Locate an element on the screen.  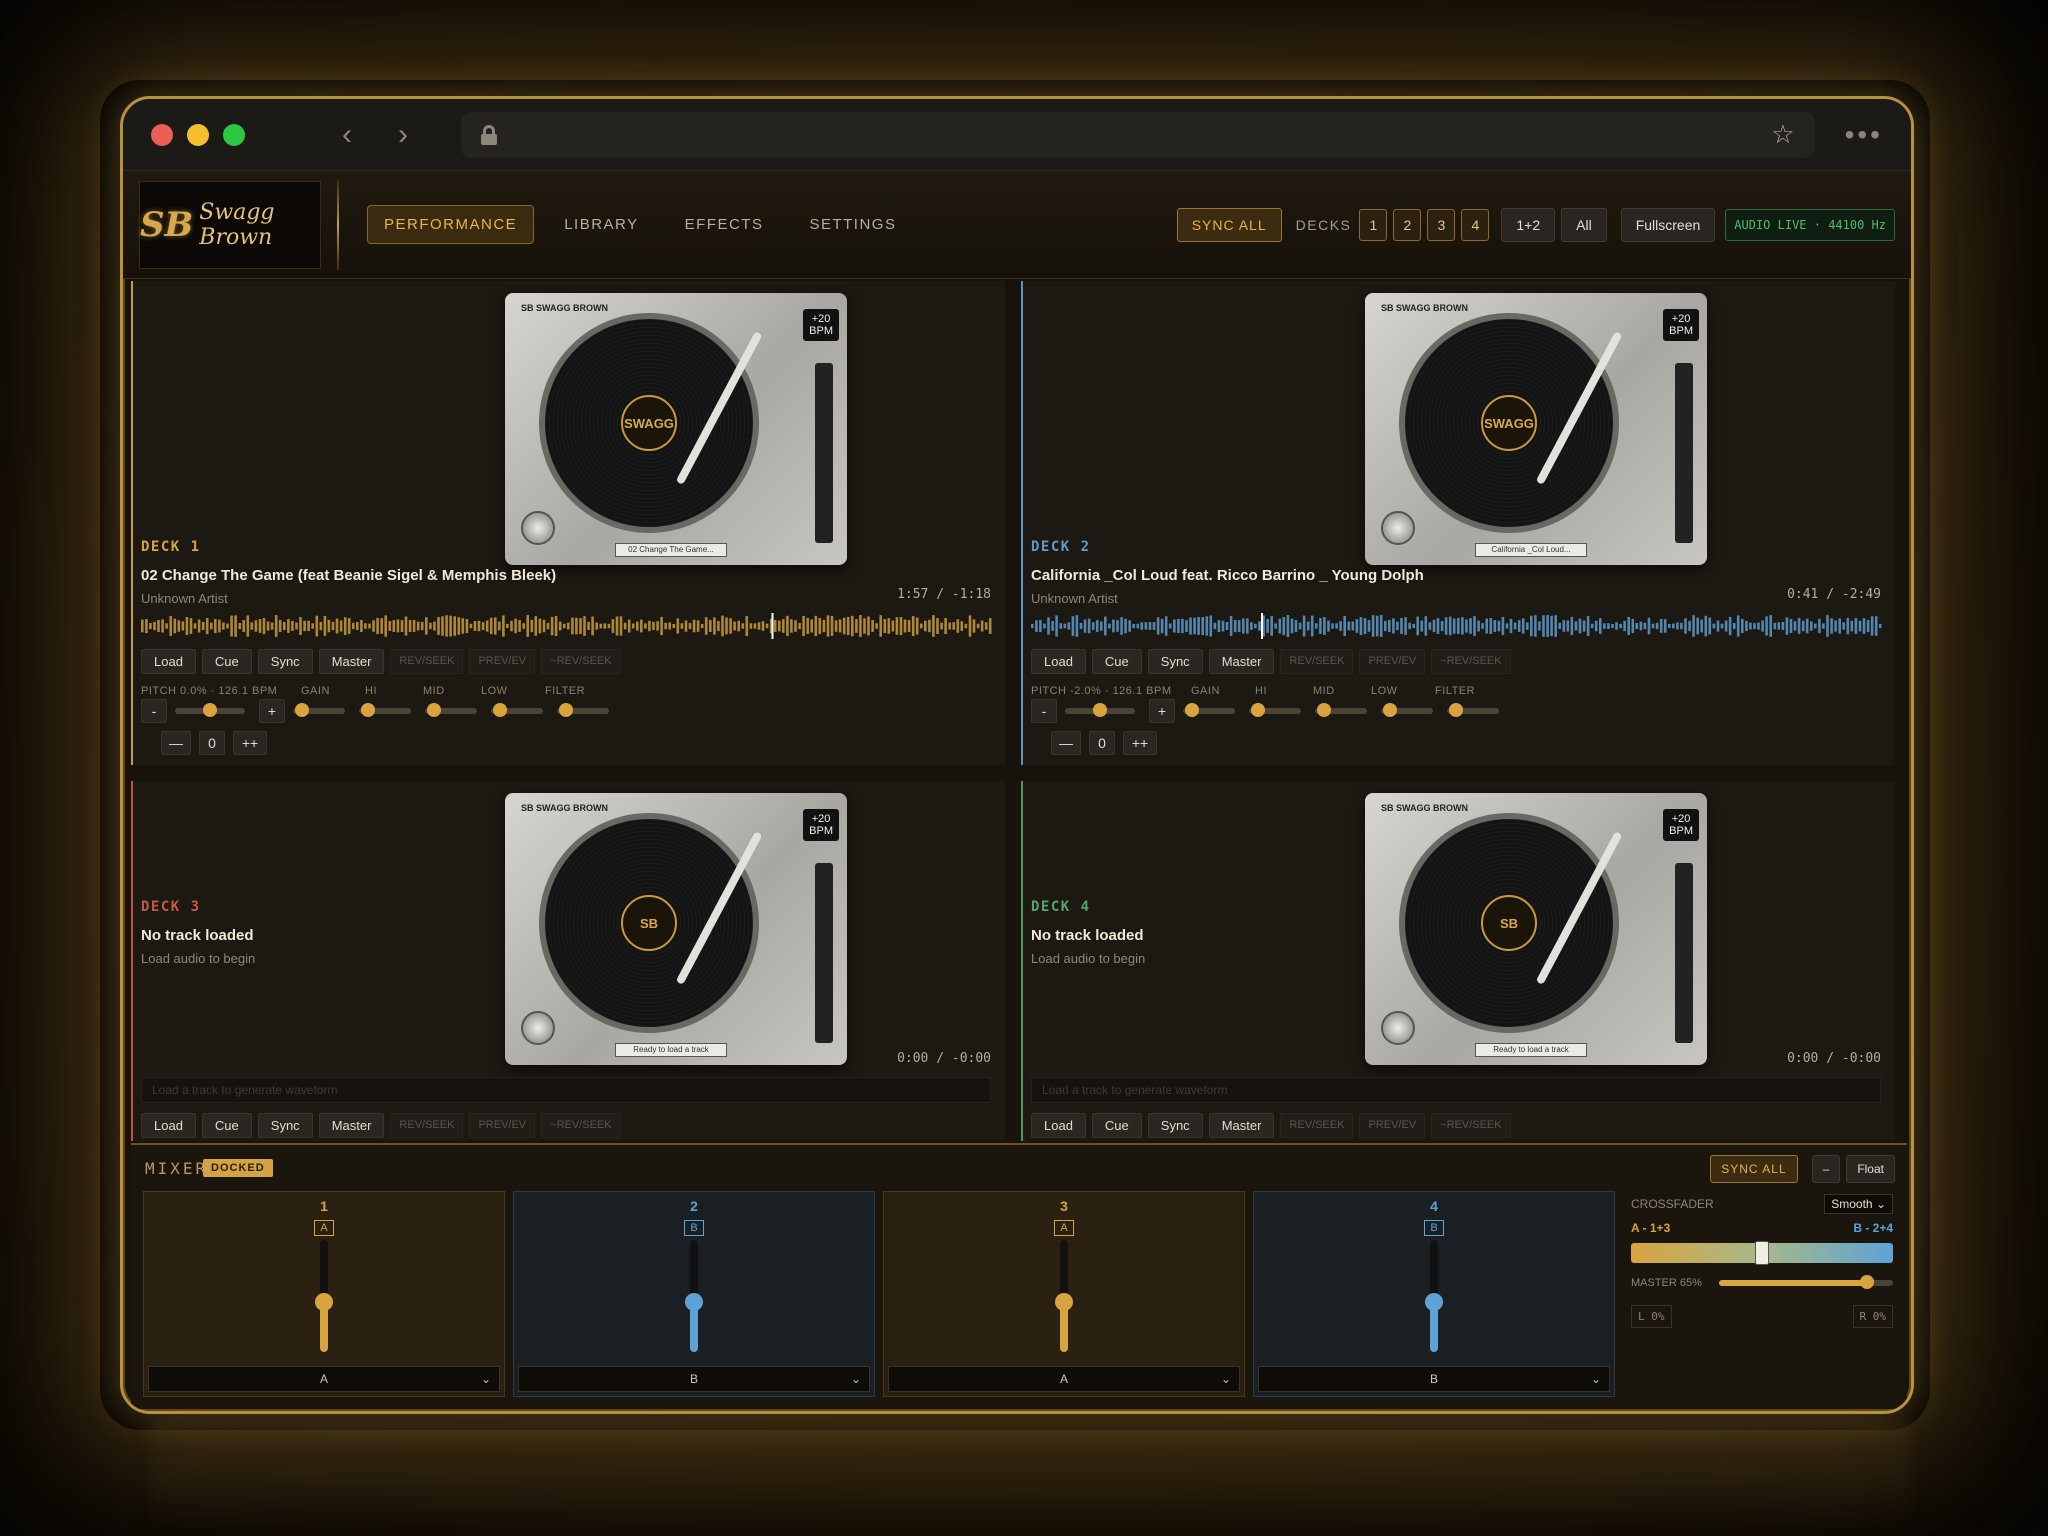
mixer-sync-all-button: SYNC ALL is located at coordinates (1754, 1169).